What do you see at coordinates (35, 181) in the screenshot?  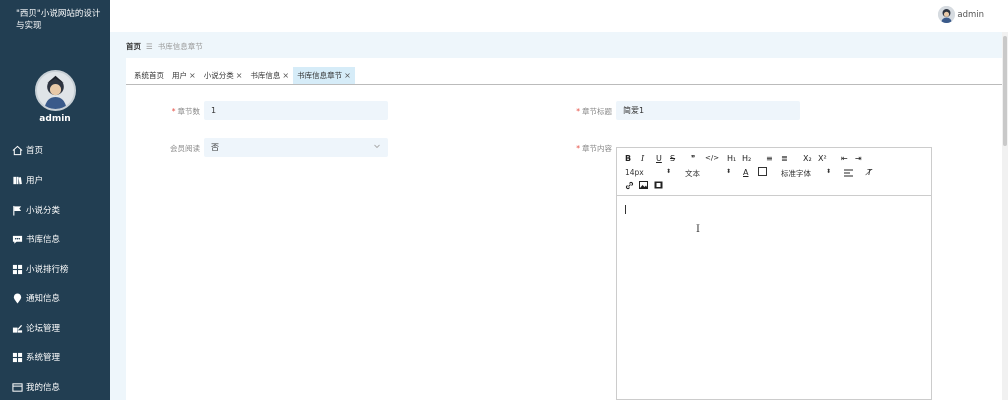 I see `sidebar-item-label: 用户` at bounding box center [35, 181].